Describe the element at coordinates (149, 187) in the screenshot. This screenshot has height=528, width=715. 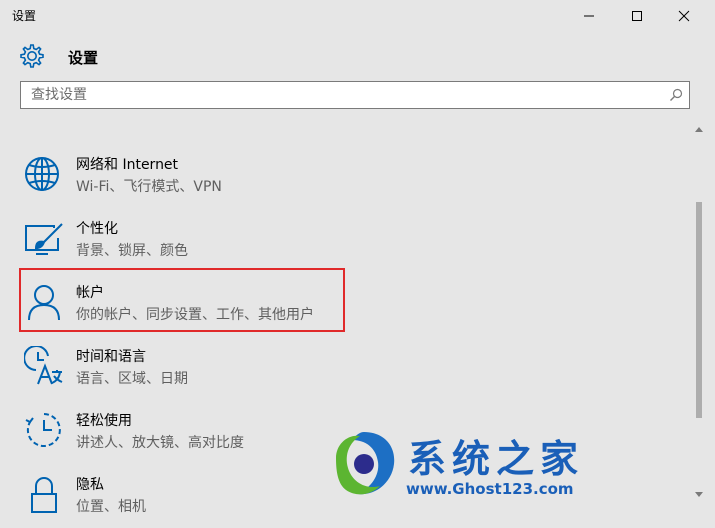
I see `settings-item-subtitle: Wi-Fi、飞行模式、VPN` at that location.